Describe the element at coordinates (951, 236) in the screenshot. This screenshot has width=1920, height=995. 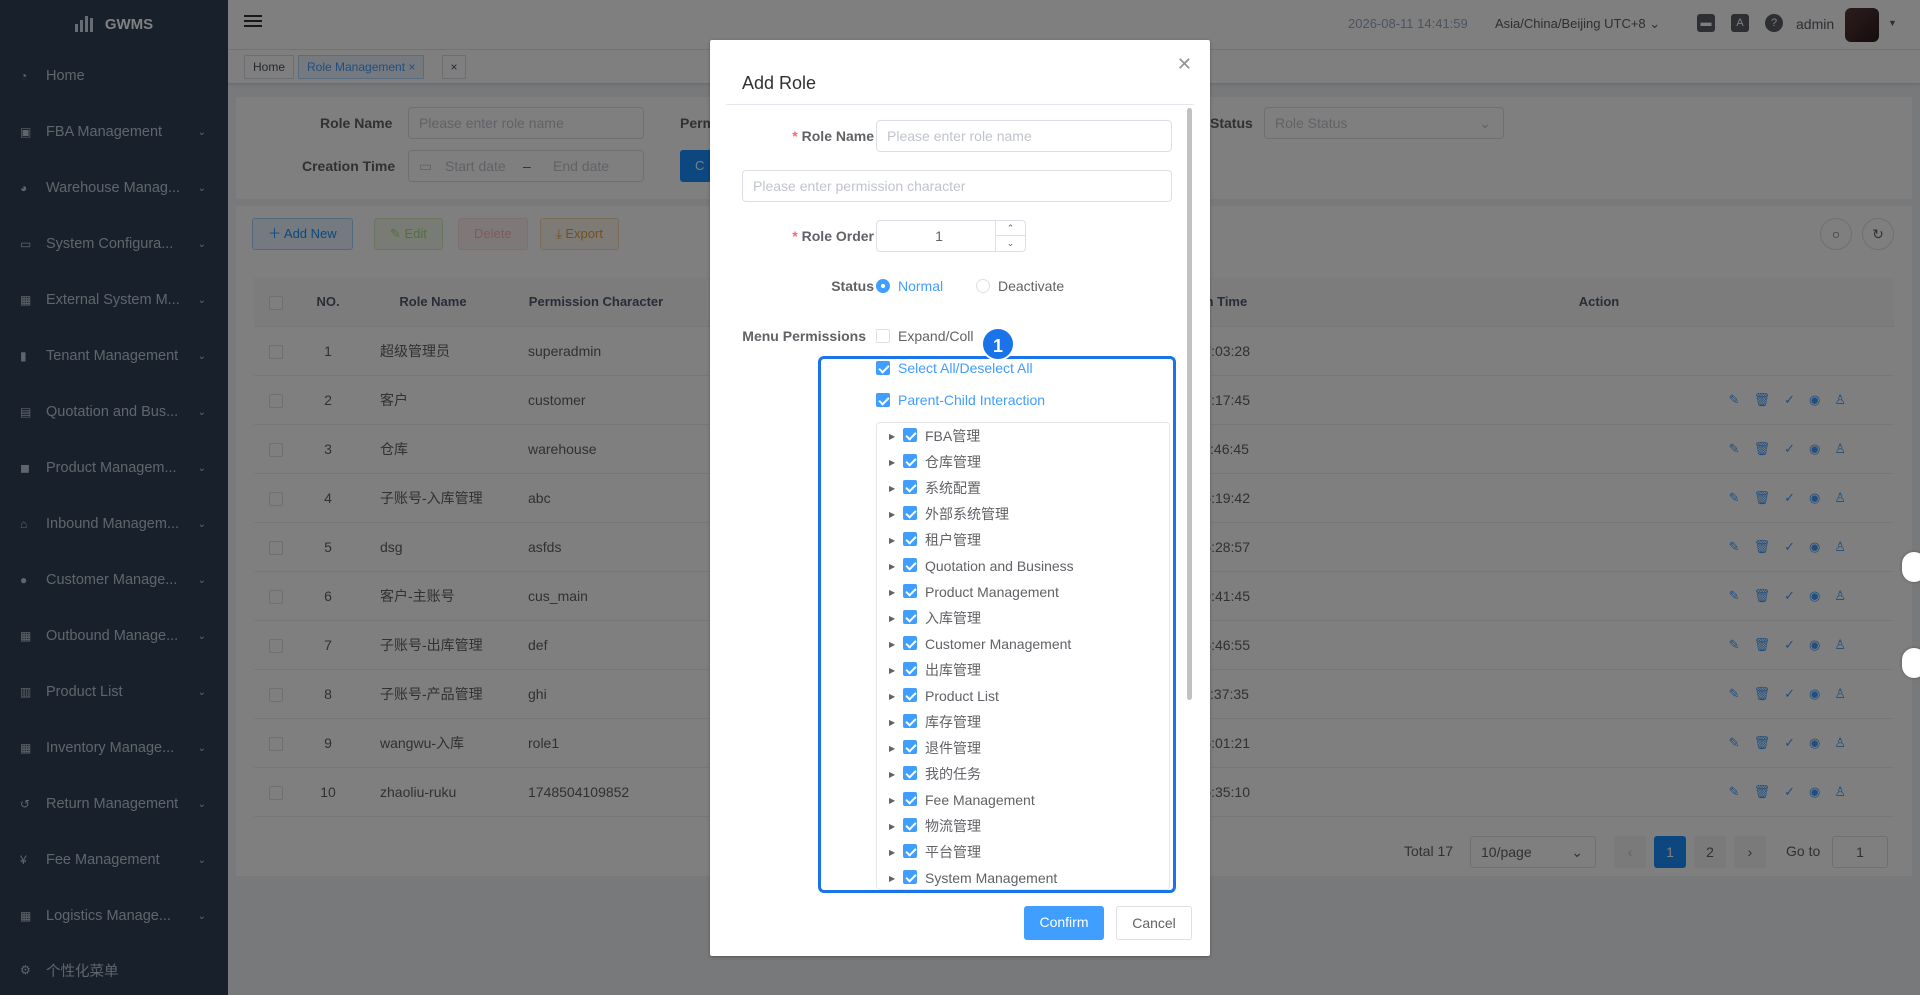
I see `role-order-stepper: 1 ⌃ ⌄` at that location.